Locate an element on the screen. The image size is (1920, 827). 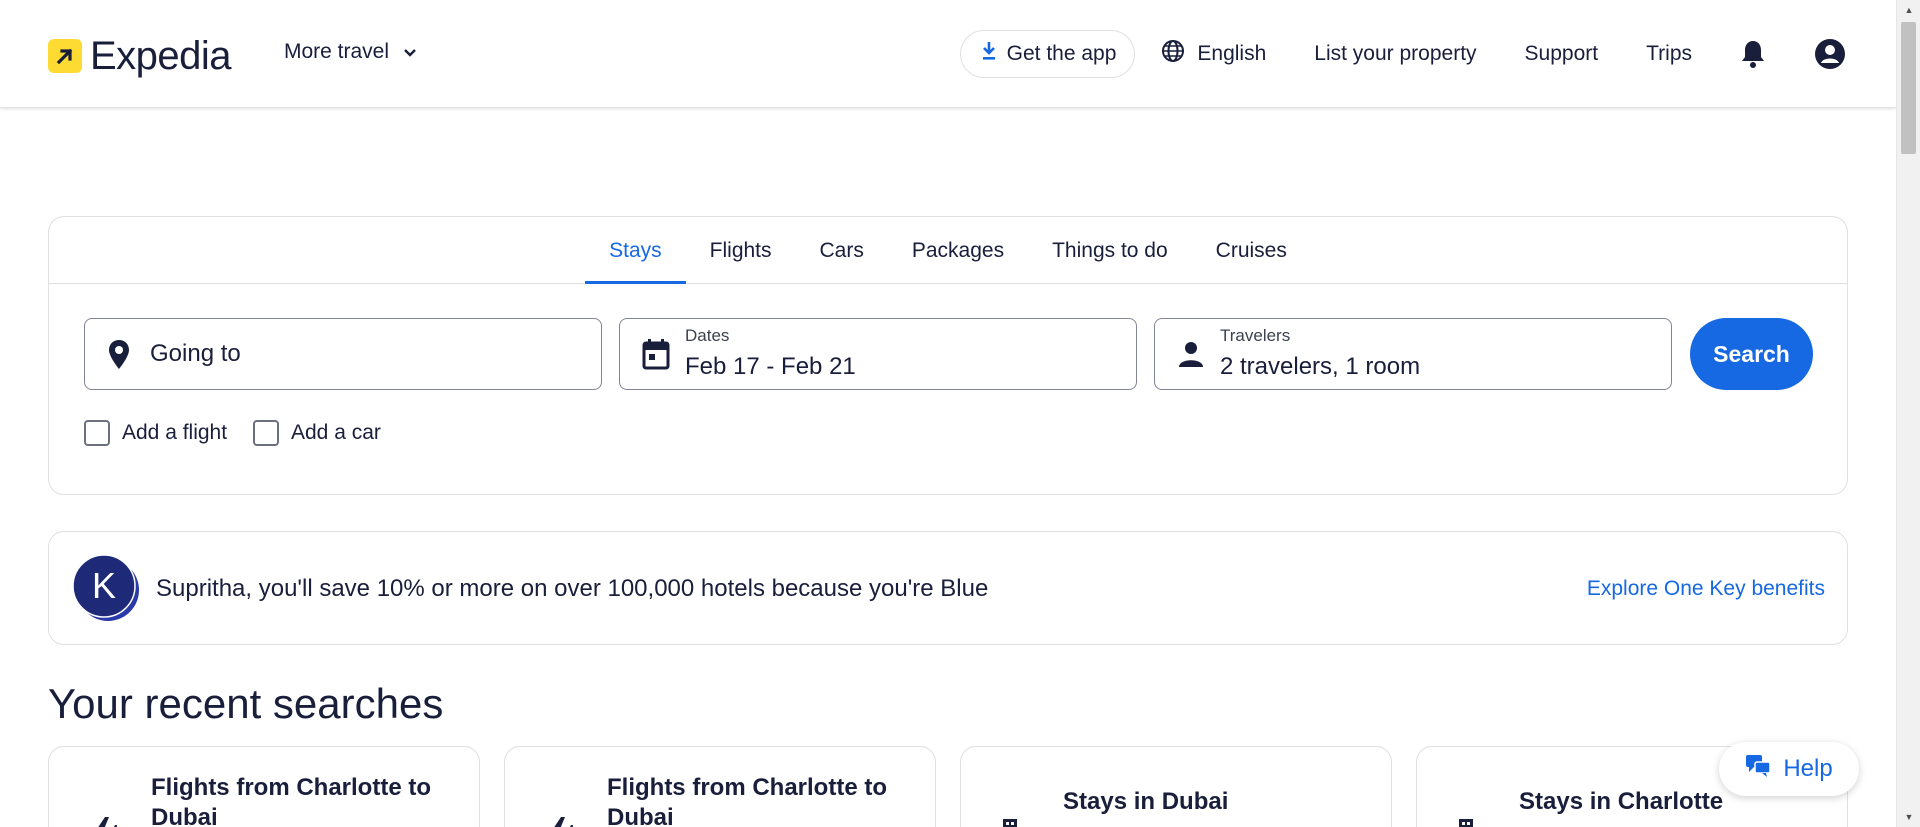
tab-stays: Stays is located at coordinates (635, 250).